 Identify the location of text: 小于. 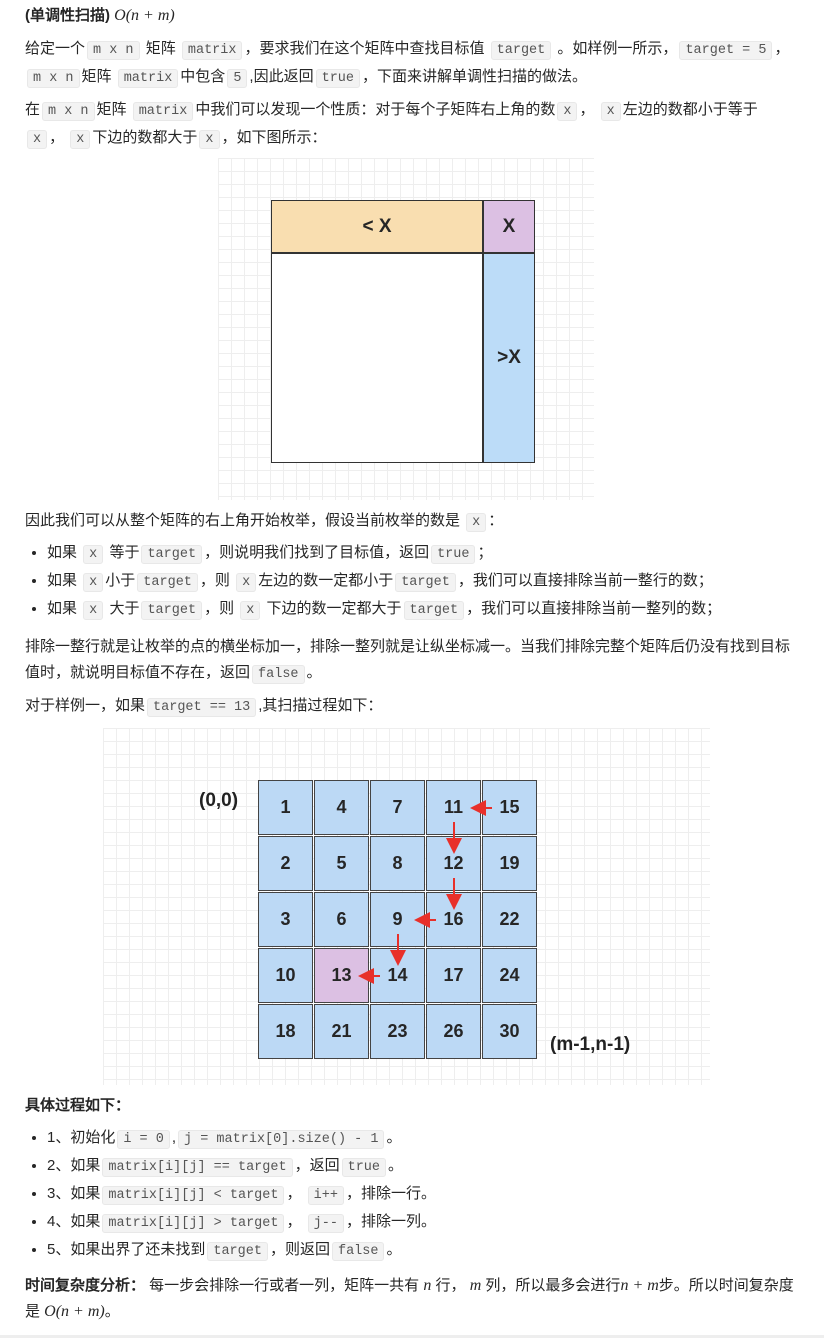
(120, 580).